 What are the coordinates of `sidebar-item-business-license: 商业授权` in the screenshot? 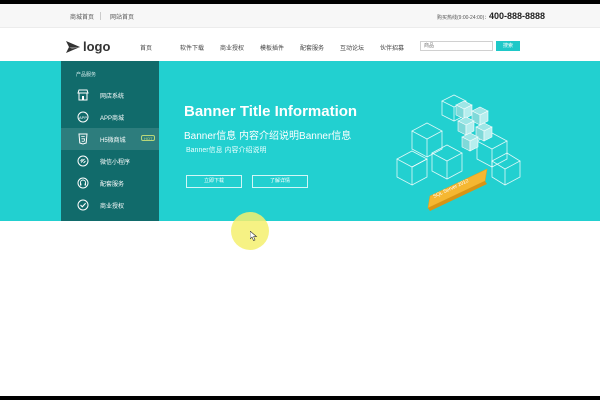 It's located at (110, 205).